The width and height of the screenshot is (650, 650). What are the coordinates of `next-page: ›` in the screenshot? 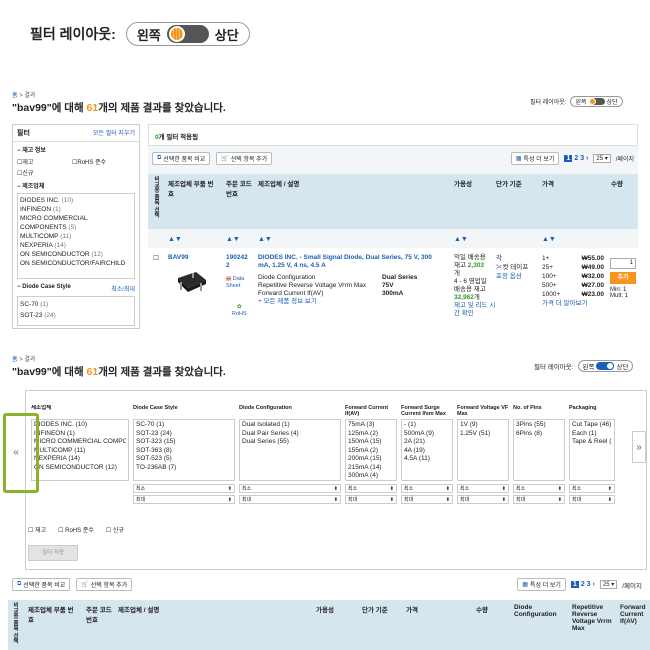 It's located at (587, 158).